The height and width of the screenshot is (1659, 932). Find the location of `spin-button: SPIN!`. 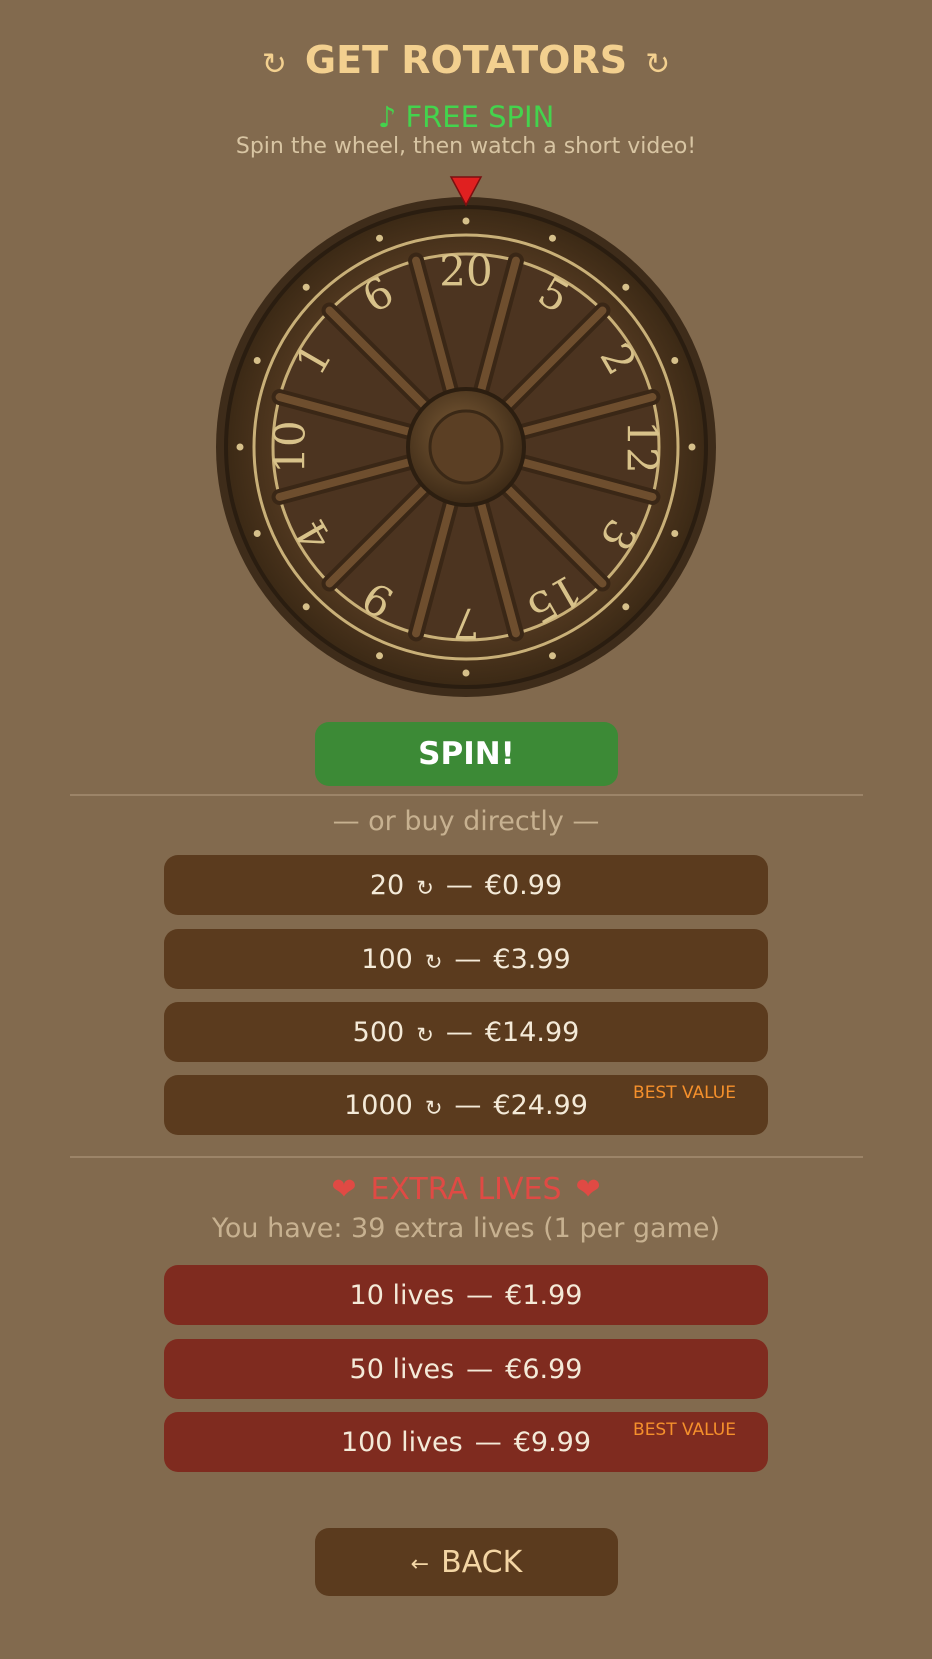

spin-button: SPIN! is located at coordinates (466, 754).